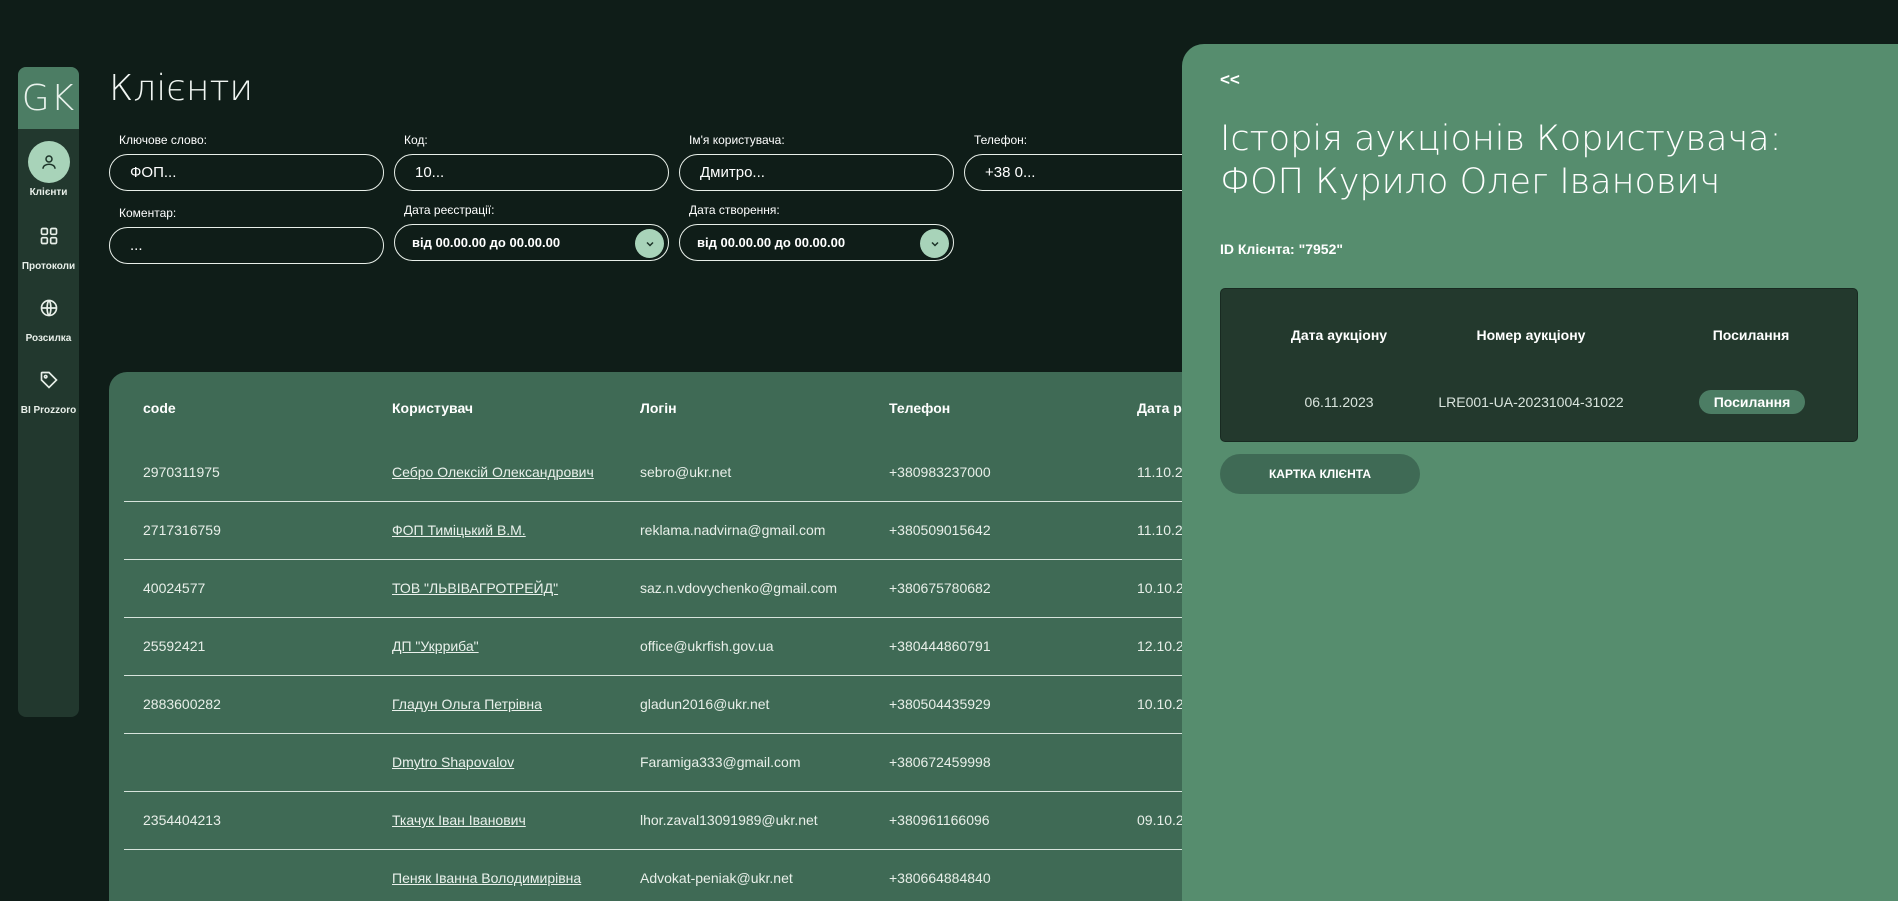 Image resolution: width=1898 pixels, height=901 pixels. Describe the element at coordinates (739, 588) in the screenshot. I see `cell-login: saz.n.vdovychenko@gmail.com` at that location.